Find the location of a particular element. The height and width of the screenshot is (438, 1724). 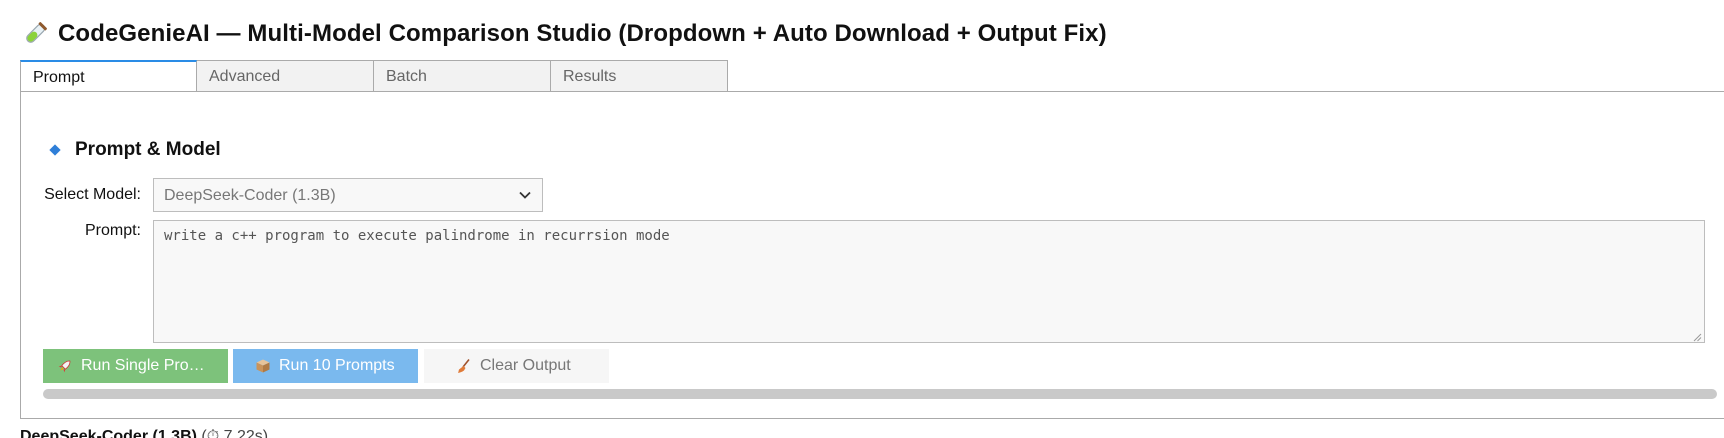

tab-results: Results is located at coordinates (639, 75).